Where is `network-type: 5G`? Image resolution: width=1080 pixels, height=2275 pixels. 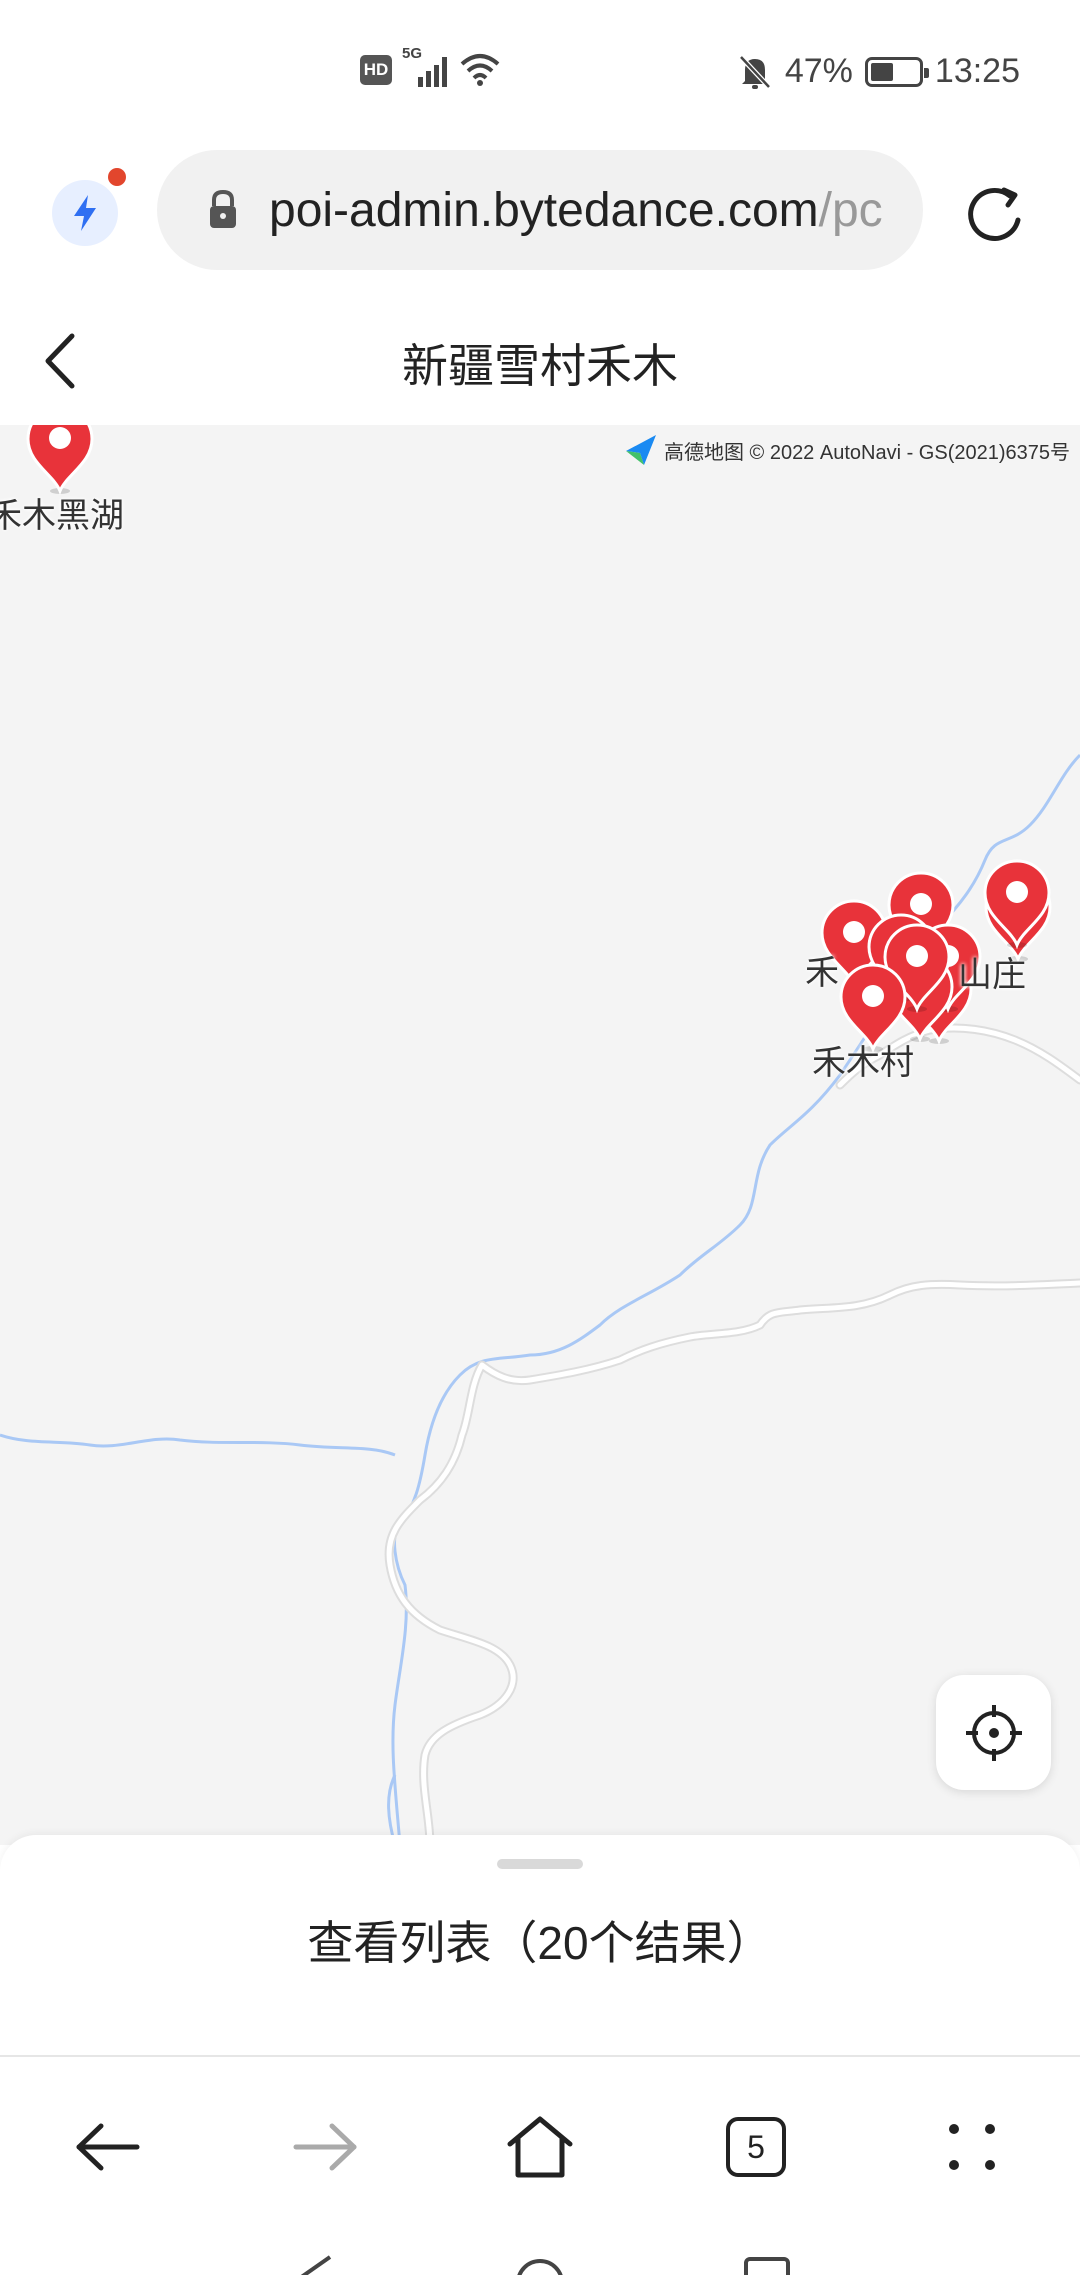
network-type: 5G is located at coordinates (412, 53).